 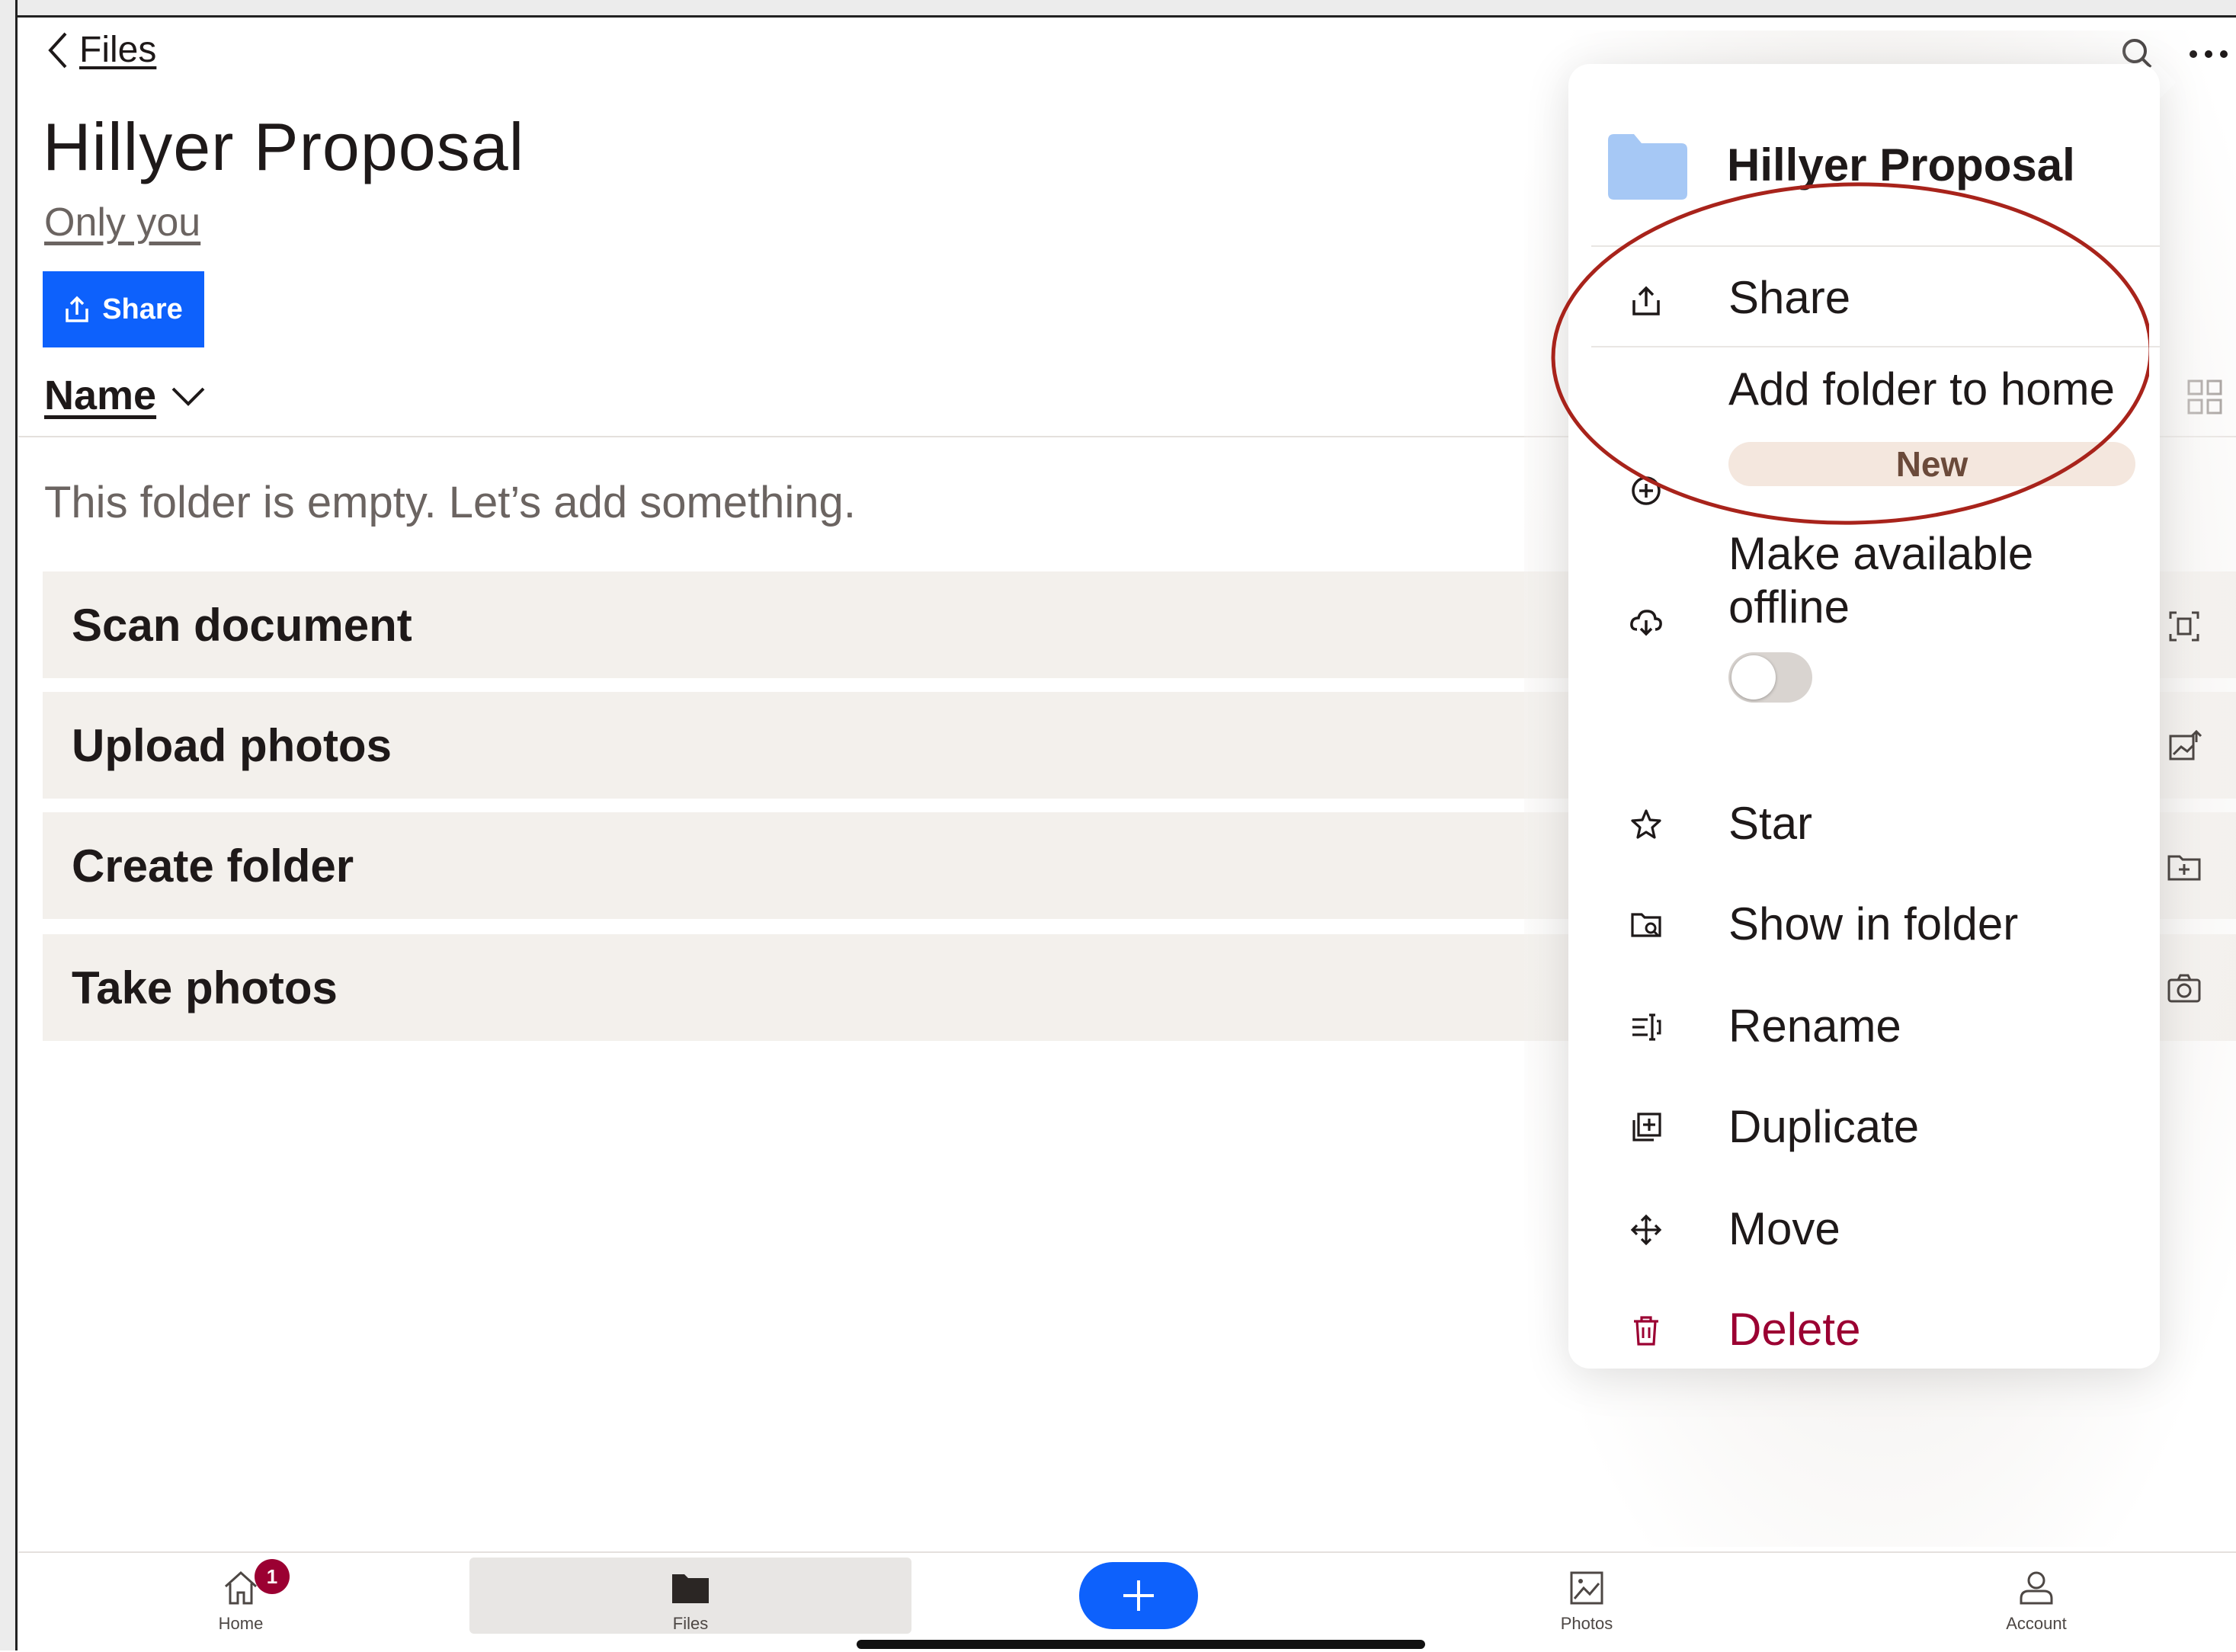 What do you see at coordinates (1789, 297) in the screenshot?
I see `menu-item-label: Share` at bounding box center [1789, 297].